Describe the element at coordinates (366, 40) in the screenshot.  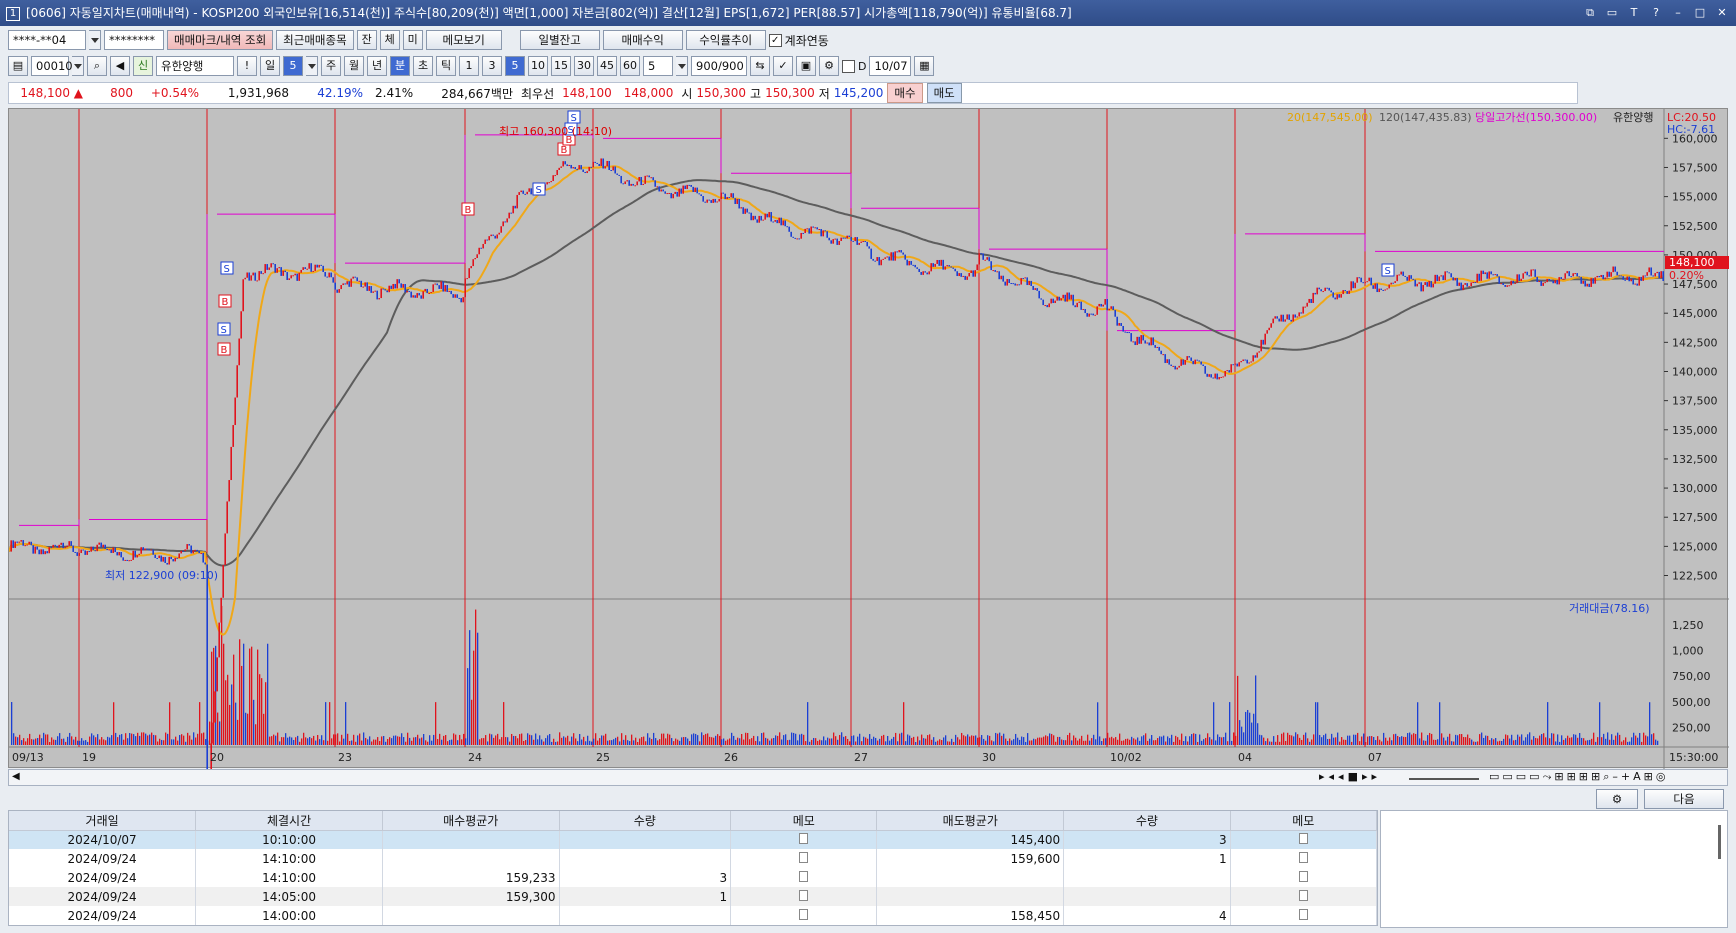
I see `balance-button: 잔` at that location.